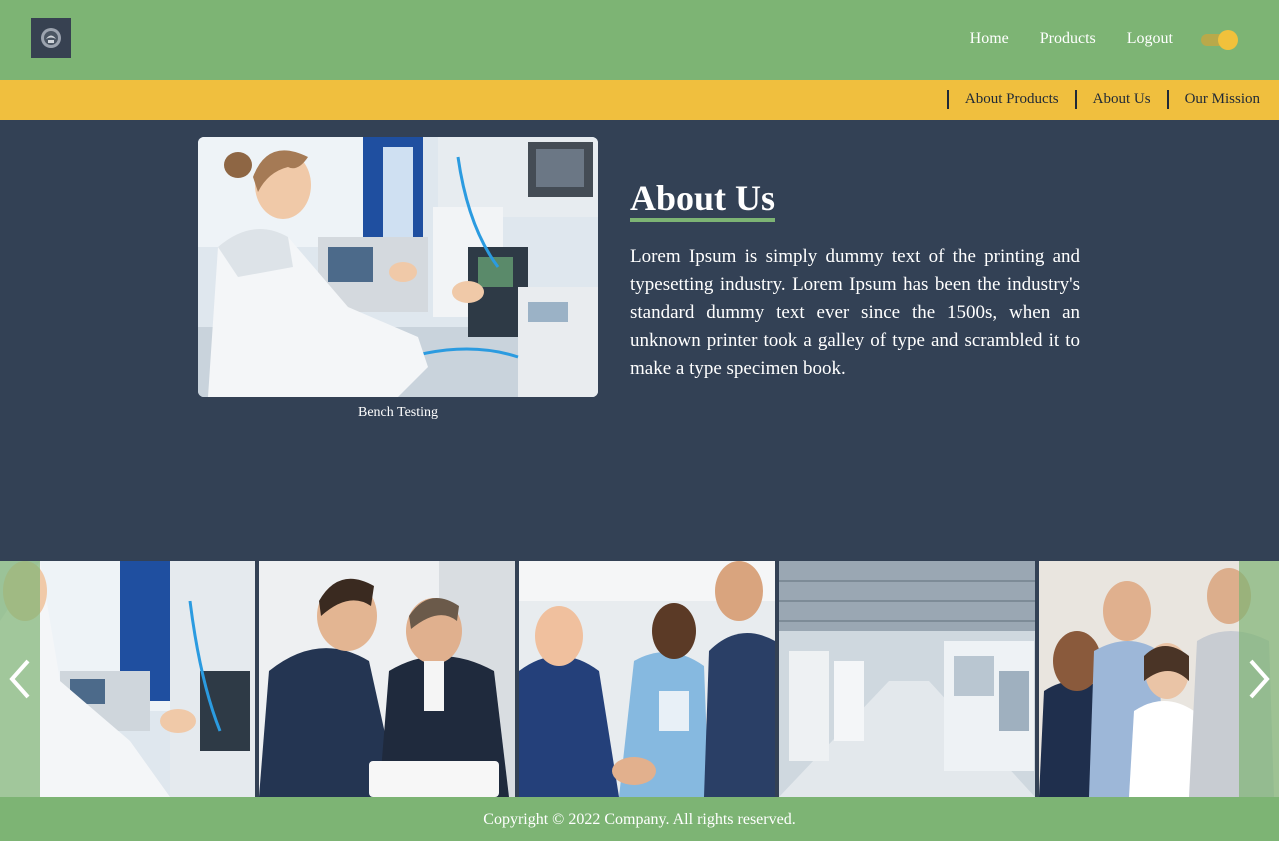 The image size is (1279, 841). I want to click on nav-products-link: Products, so click(1068, 39).